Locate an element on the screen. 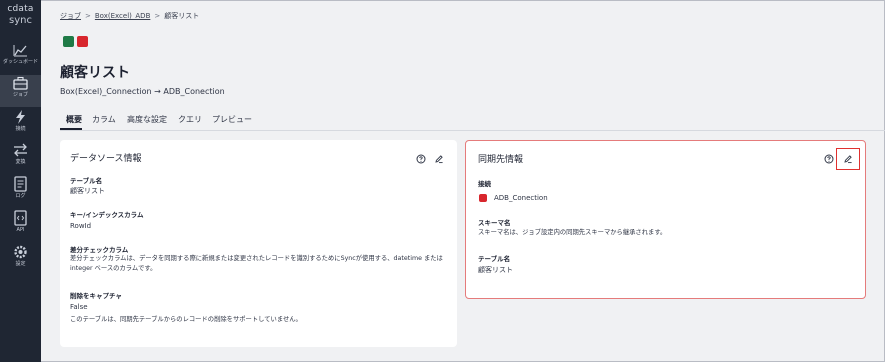 The width and height of the screenshot is (885, 362). tab-overview: 概要 is located at coordinates (74, 119).